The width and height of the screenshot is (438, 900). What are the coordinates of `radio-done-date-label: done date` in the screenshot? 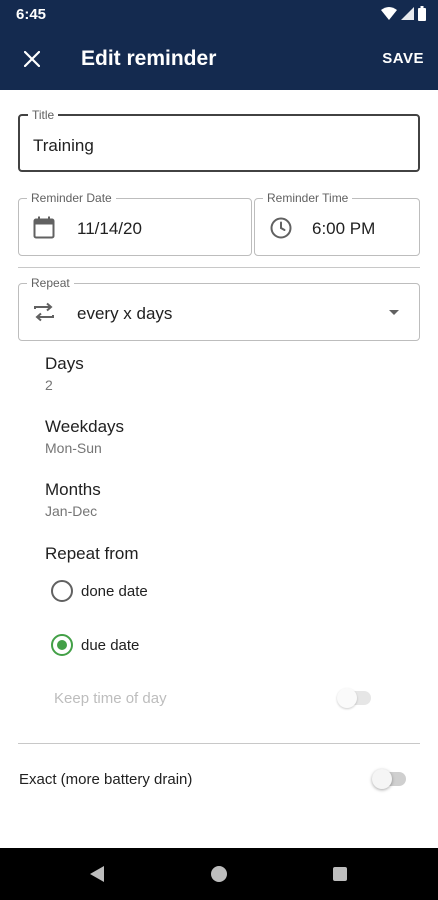 It's located at (114, 591).